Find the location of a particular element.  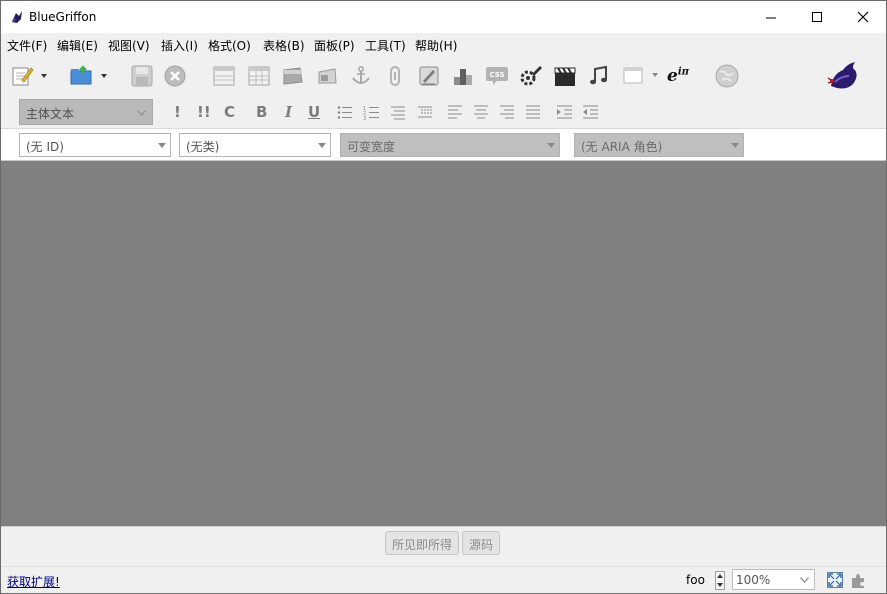

wysiwyg-tab: 所见即所得 is located at coordinates (422, 543).